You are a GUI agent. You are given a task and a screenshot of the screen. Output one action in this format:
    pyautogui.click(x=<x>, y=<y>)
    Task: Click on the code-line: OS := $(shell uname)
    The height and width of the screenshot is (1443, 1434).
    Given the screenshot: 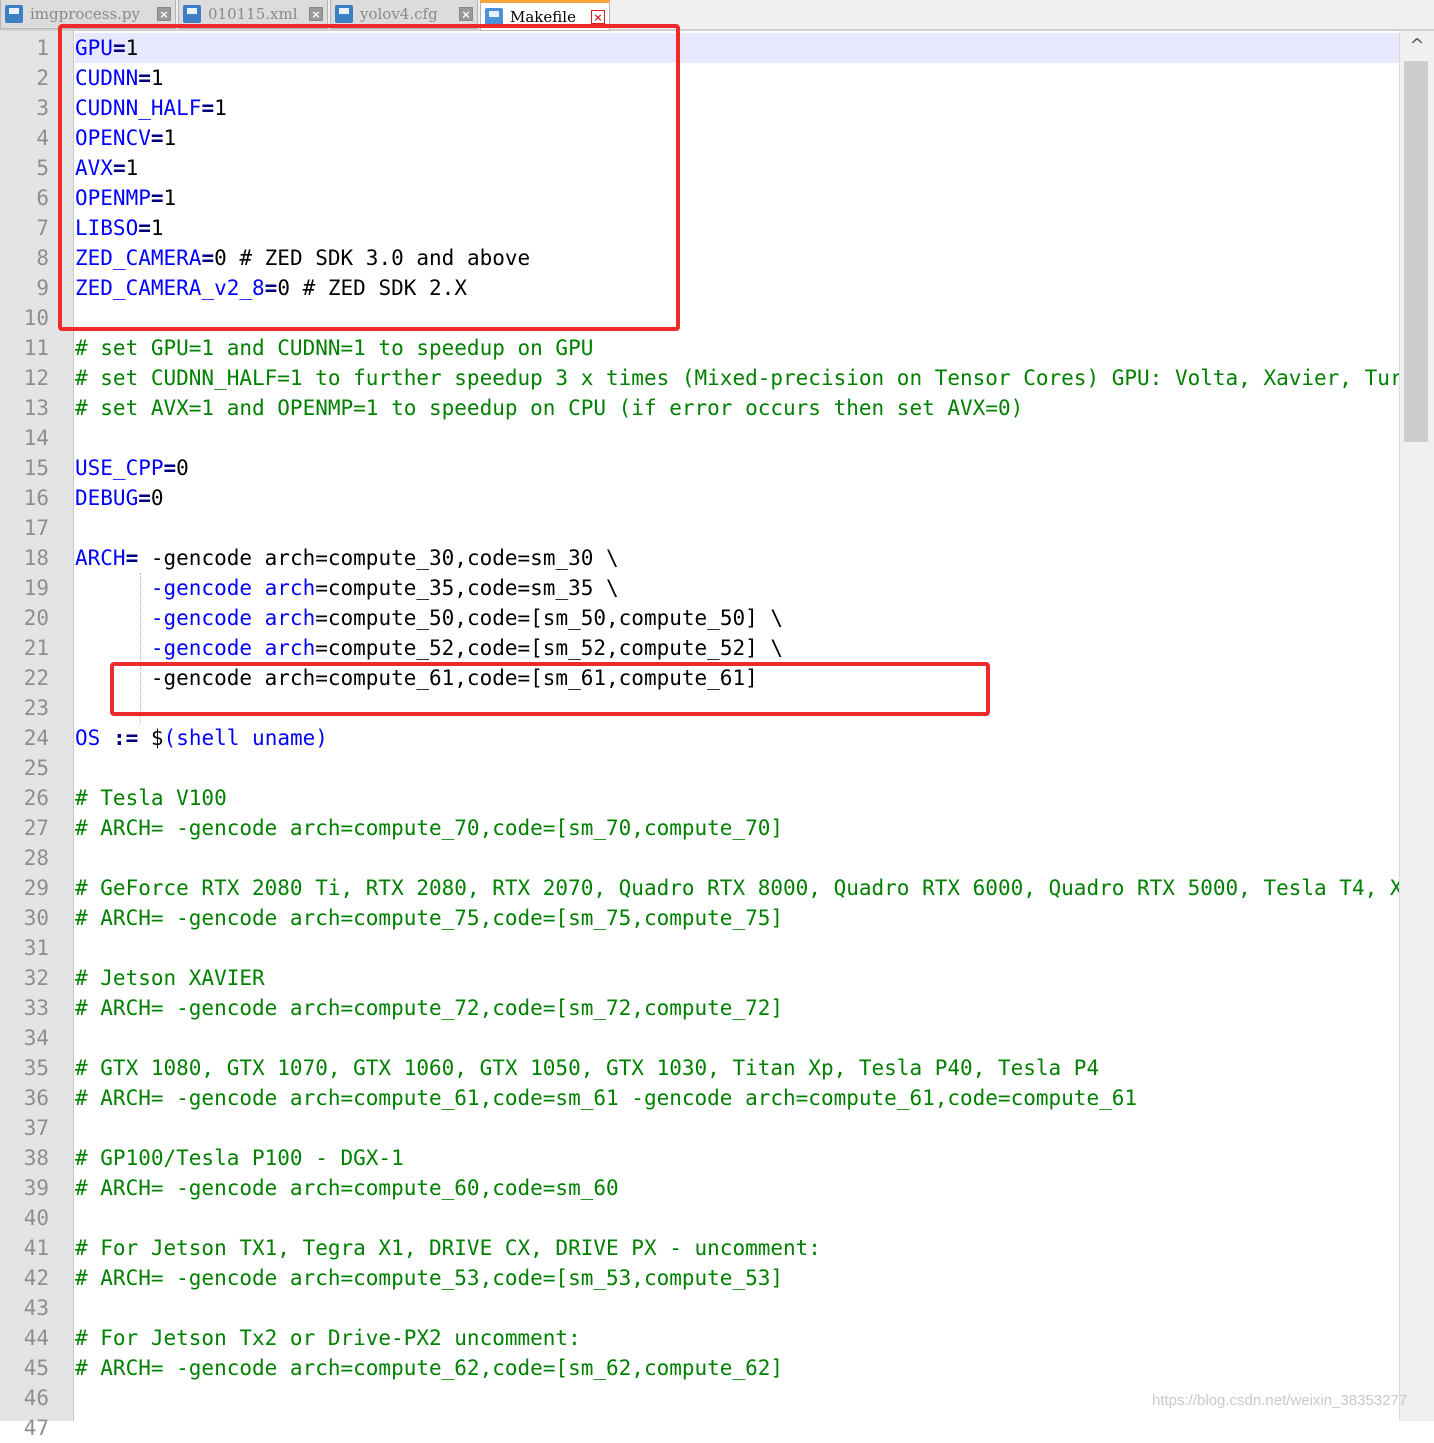 What is the action you would take?
    pyautogui.click(x=737, y=738)
    